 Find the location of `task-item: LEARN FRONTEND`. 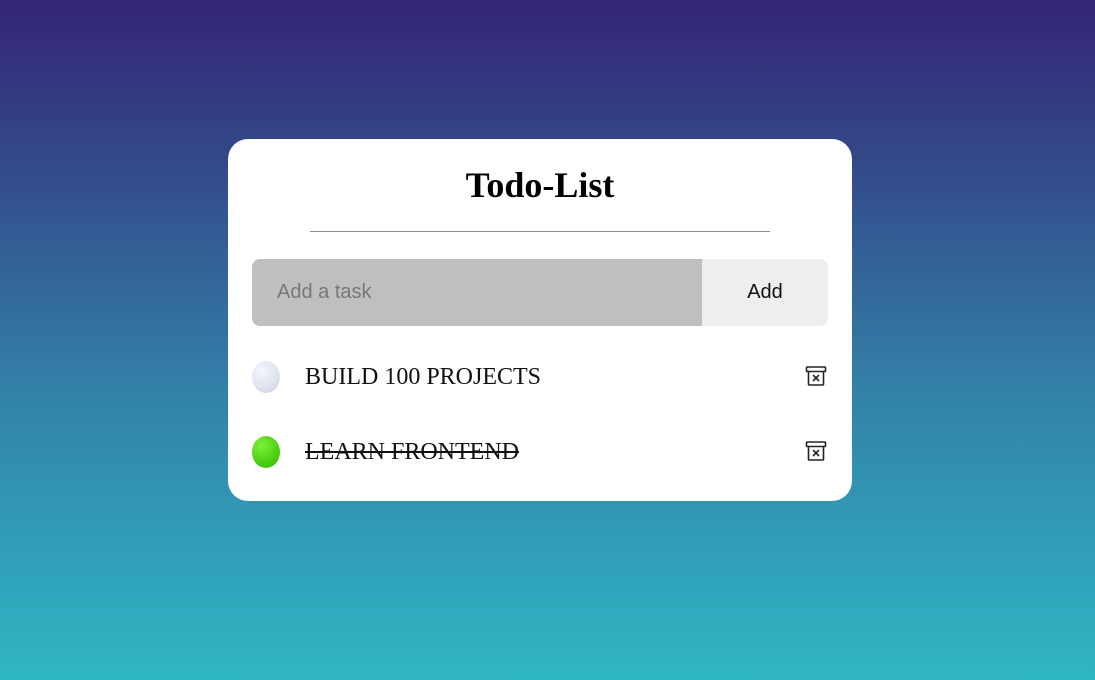

task-item: LEARN FRONTEND is located at coordinates (540, 470).